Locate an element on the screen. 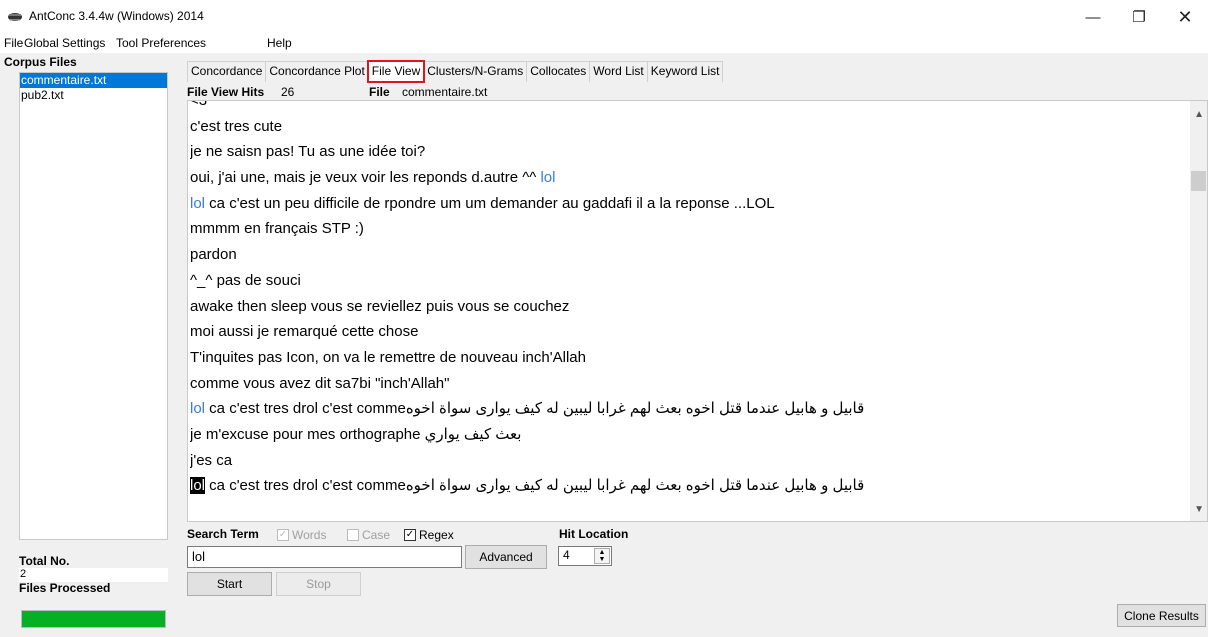 The width and height of the screenshot is (1208, 637). files-processed-label: Files Processed is located at coordinates (65, 588).